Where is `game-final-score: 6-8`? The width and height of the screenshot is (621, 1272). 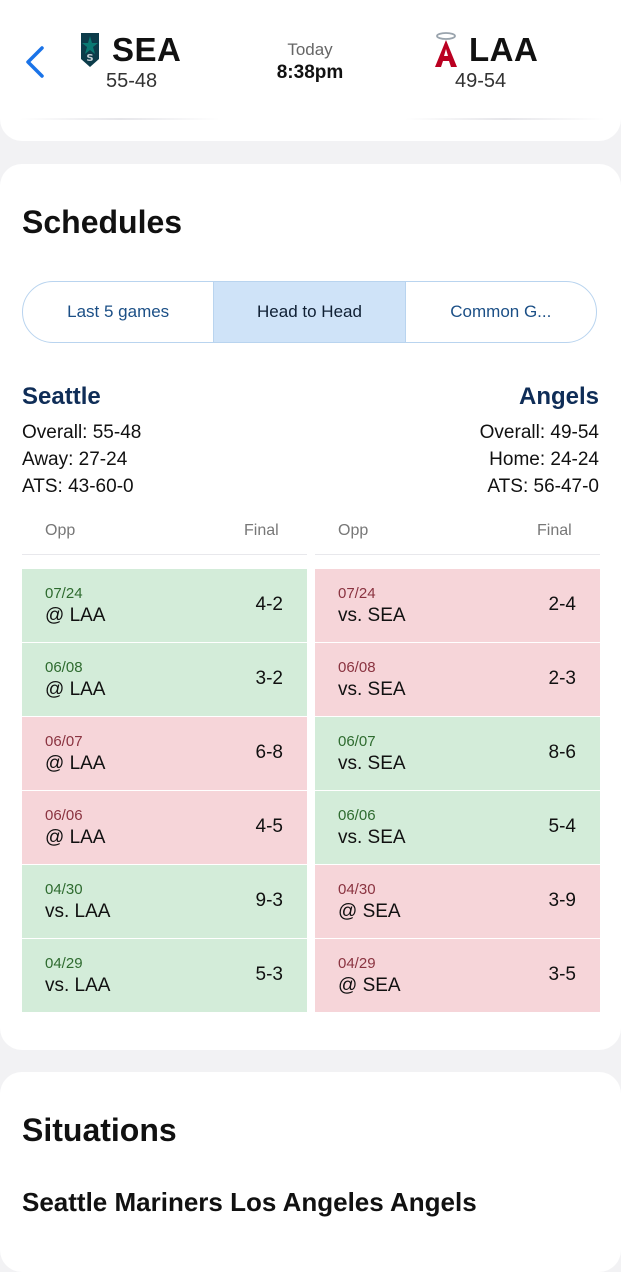
game-final-score: 6-8 is located at coordinates (269, 752).